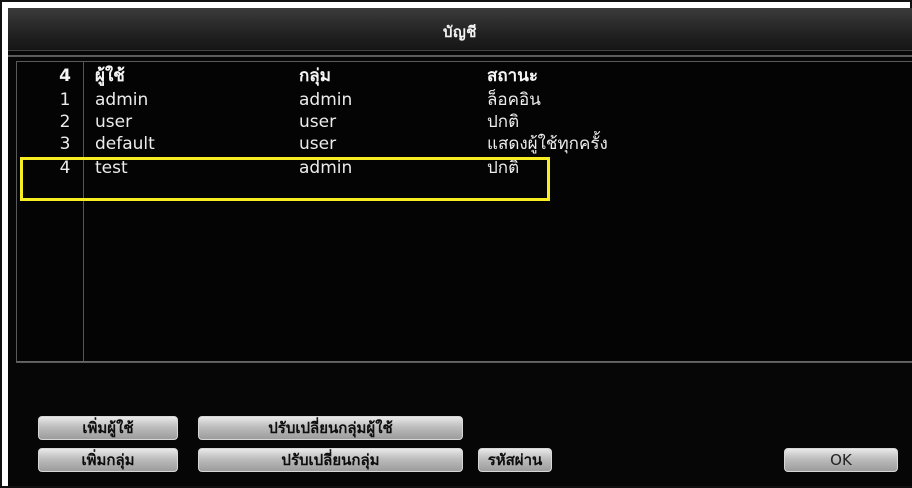 The width and height of the screenshot is (912, 488). Describe the element at coordinates (108, 428) in the screenshot. I see `add-user-button: เพิ่มผู้ใช้` at that location.